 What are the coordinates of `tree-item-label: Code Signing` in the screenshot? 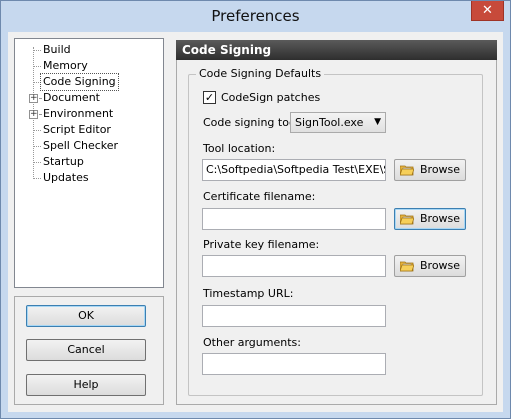 It's located at (79, 82).